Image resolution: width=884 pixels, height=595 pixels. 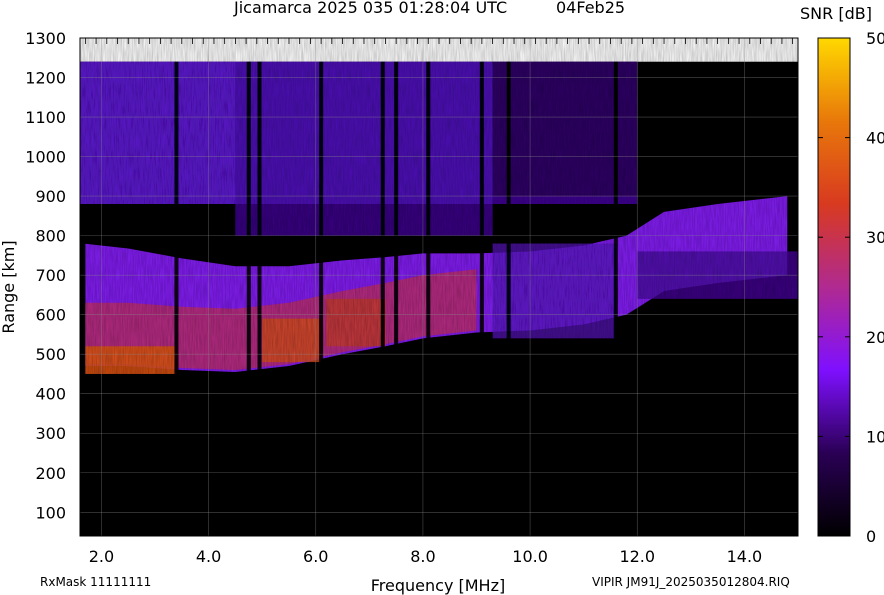 What do you see at coordinates (50, 236) in the screenshot?
I see `y-tick-label: 800` at bounding box center [50, 236].